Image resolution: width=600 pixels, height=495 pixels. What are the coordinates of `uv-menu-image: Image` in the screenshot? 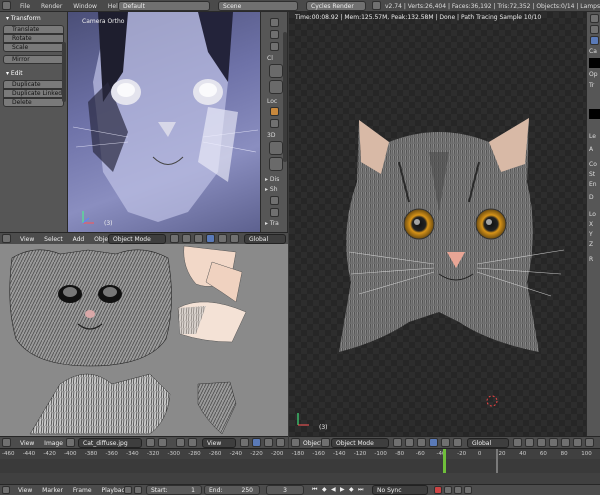 It's located at (53, 443).